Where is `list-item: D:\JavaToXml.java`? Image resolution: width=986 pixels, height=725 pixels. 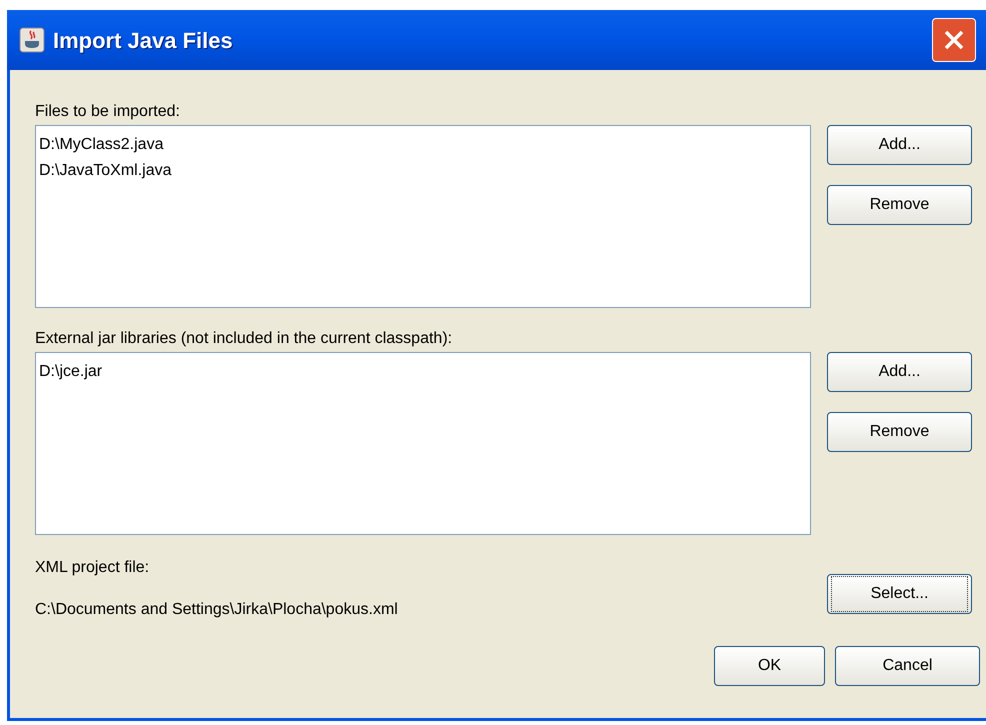
list-item: D:\JavaToXml.java is located at coordinates (423, 171).